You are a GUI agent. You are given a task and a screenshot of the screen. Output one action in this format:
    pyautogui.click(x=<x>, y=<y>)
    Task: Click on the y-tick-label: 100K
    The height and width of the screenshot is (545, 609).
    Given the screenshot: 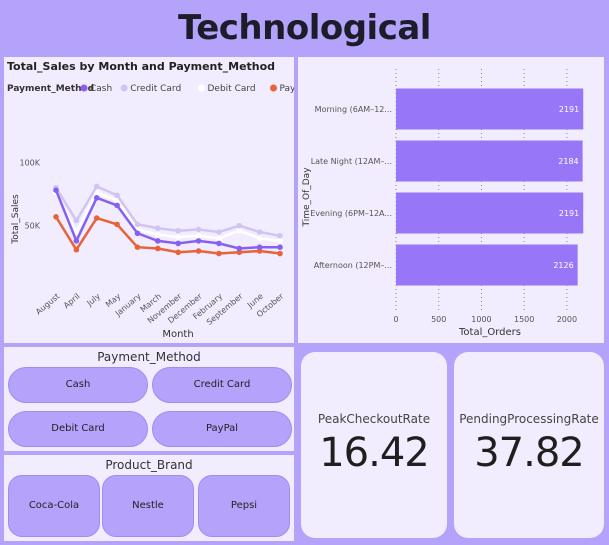 What is the action you would take?
    pyautogui.click(x=29, y=162)
    